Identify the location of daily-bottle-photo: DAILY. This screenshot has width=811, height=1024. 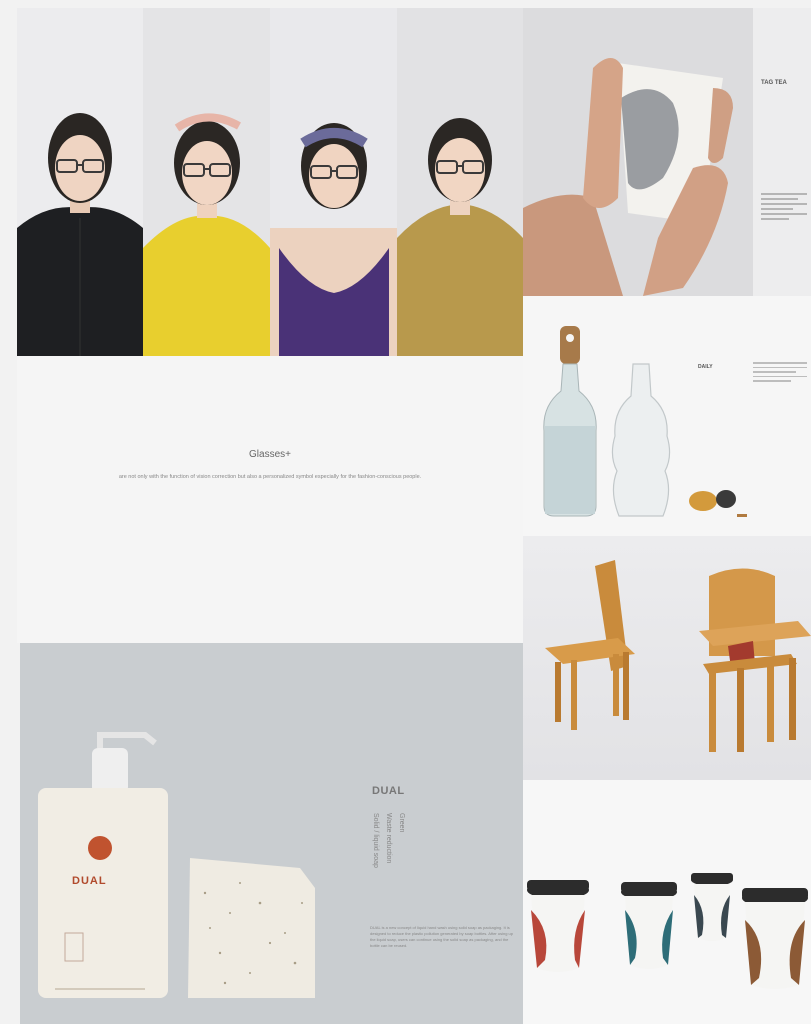
(667, 416).